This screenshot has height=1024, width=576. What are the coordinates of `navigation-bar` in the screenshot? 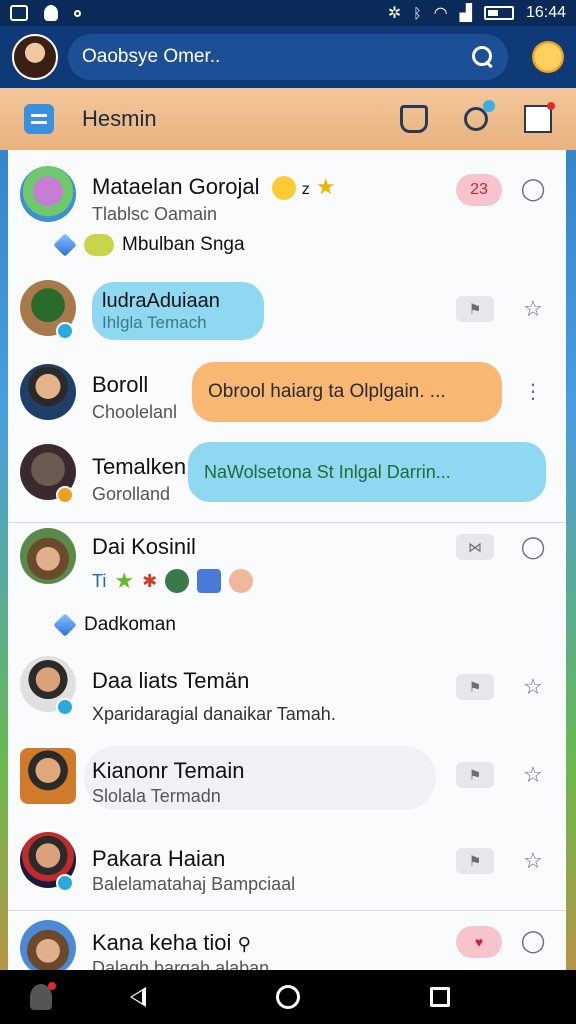 It's located at (288, 997).